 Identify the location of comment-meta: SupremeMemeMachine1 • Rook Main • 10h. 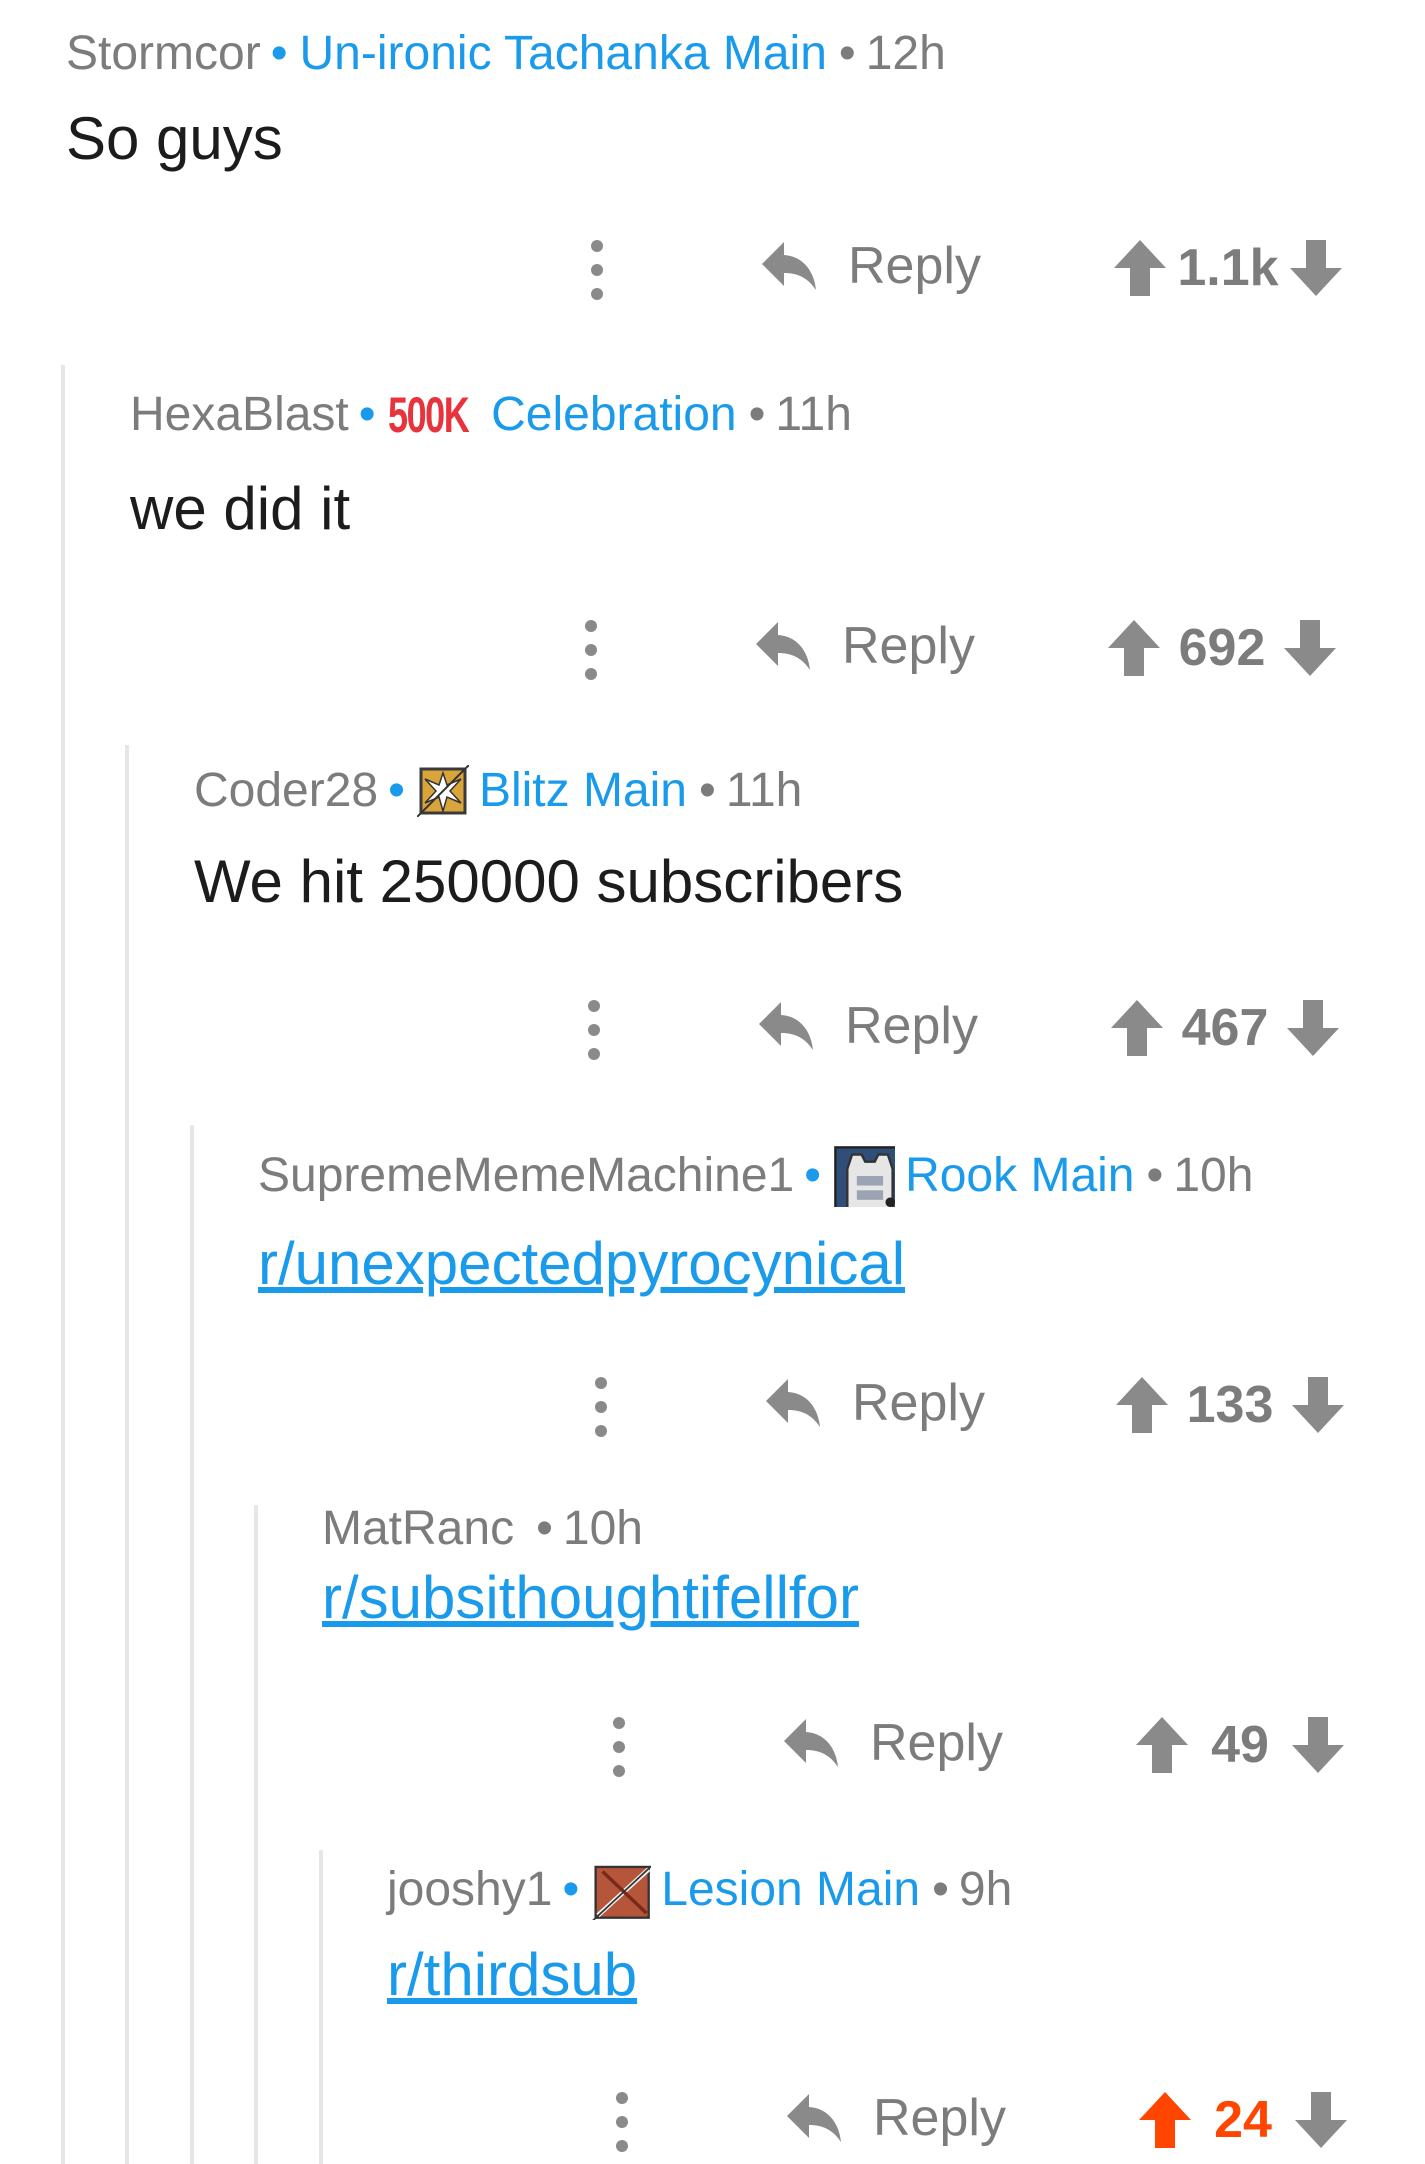
(755, 1176).